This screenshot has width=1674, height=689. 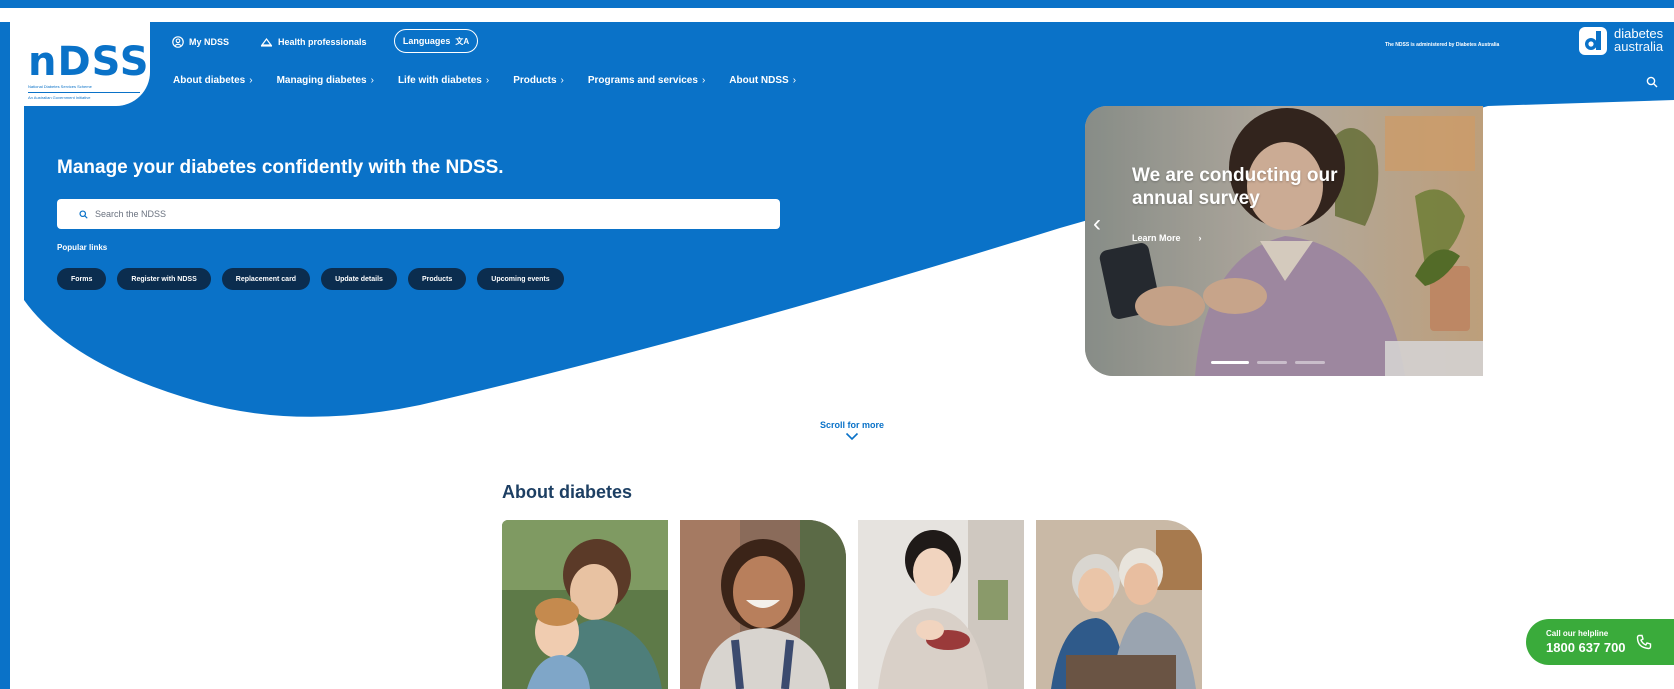 What do you see at coordinates (1586, 647) in the screenshot?
I see `helpline-number: 1800 637 700` at bounding box center [1586, 647].